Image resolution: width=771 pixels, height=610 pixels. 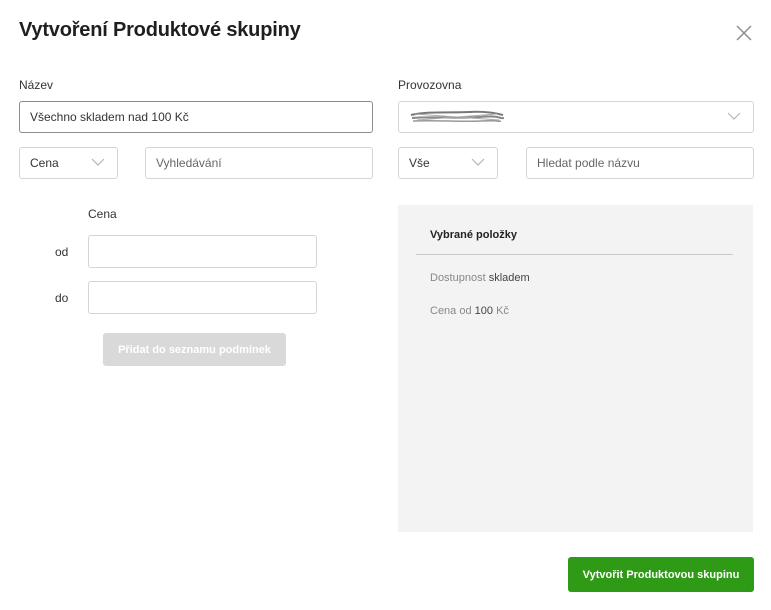 I want to click on close-icon, so click(x=744, y=33).